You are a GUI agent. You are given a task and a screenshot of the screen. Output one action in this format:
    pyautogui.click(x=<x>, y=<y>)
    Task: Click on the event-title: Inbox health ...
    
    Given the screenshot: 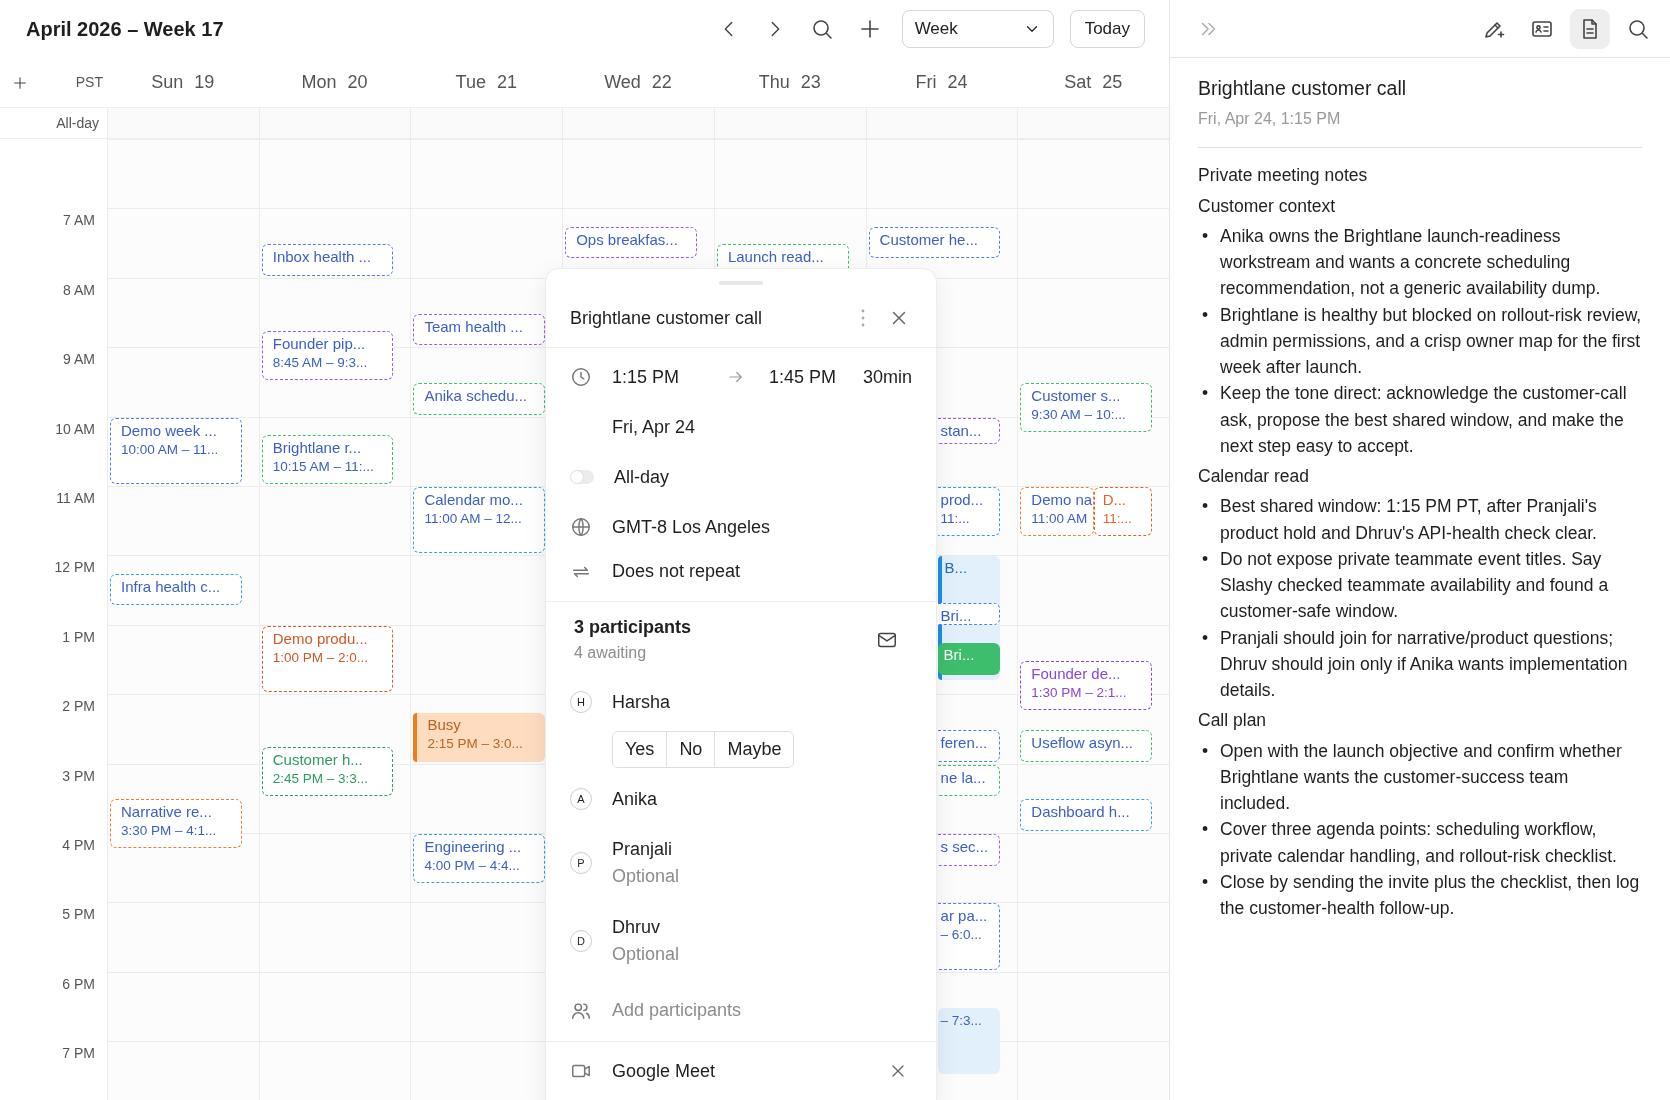 What is the action you would take?
    pyautogui.click(x=322, y=257)
    